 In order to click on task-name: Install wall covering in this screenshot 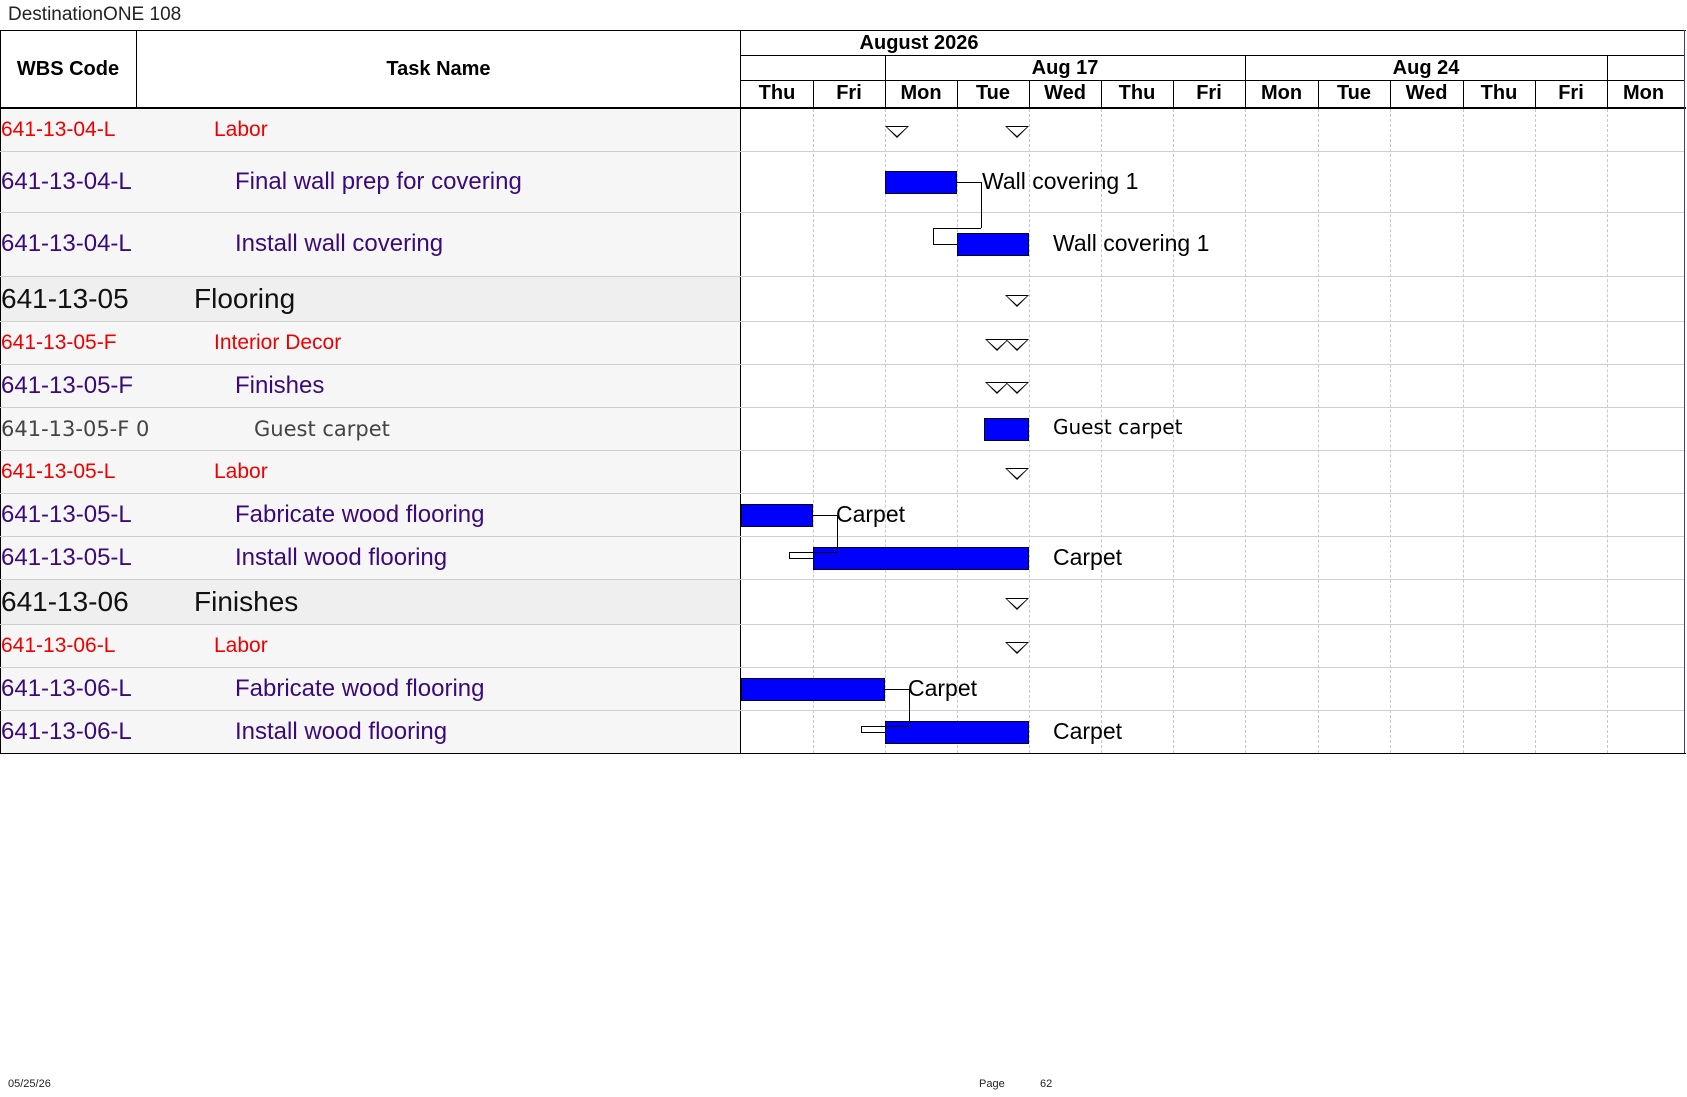, I will do `click(339, 243)`.